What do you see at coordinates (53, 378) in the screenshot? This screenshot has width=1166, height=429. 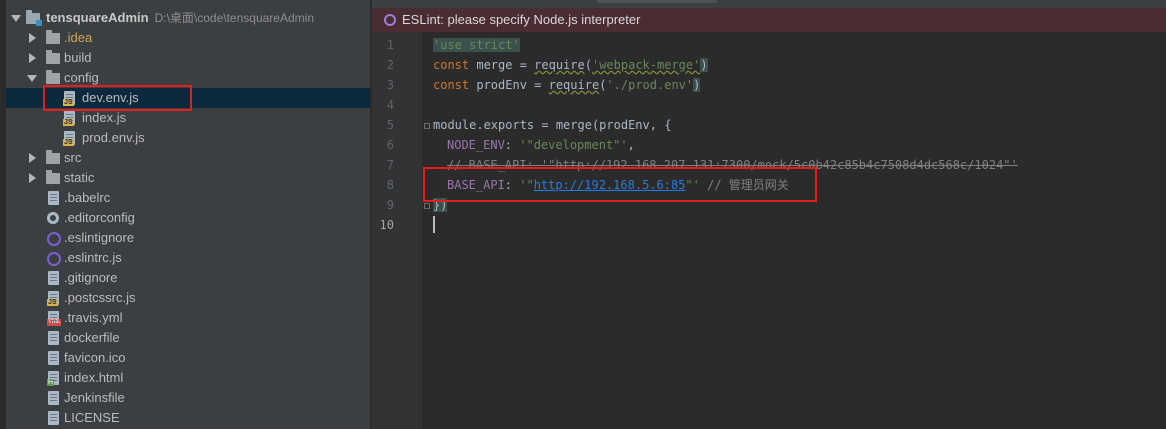 I see `html-file-icon: H` at bounding box center [53, 378].